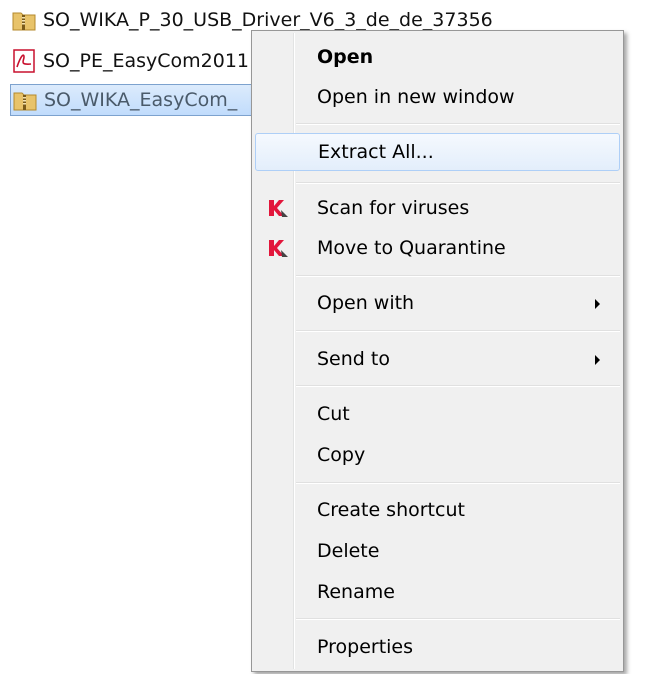 This screenshot has height=674, width=671. I want to click on pdf-icon, so click(24, 61).